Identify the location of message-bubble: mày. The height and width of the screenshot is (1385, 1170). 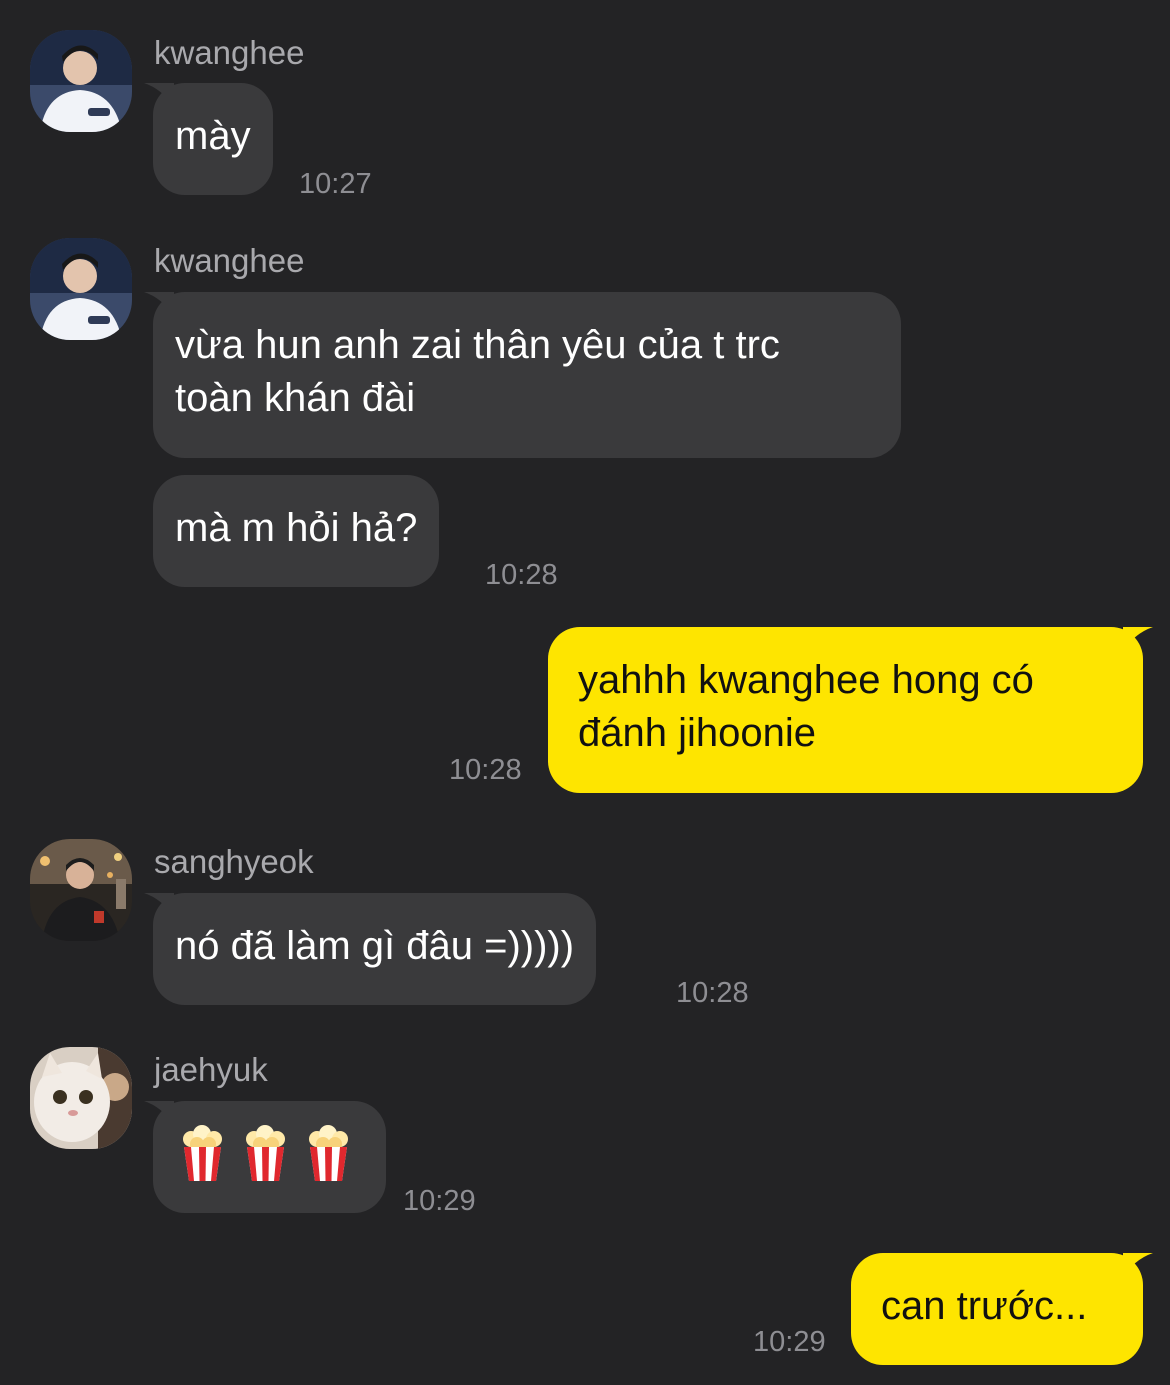
(208, 139).